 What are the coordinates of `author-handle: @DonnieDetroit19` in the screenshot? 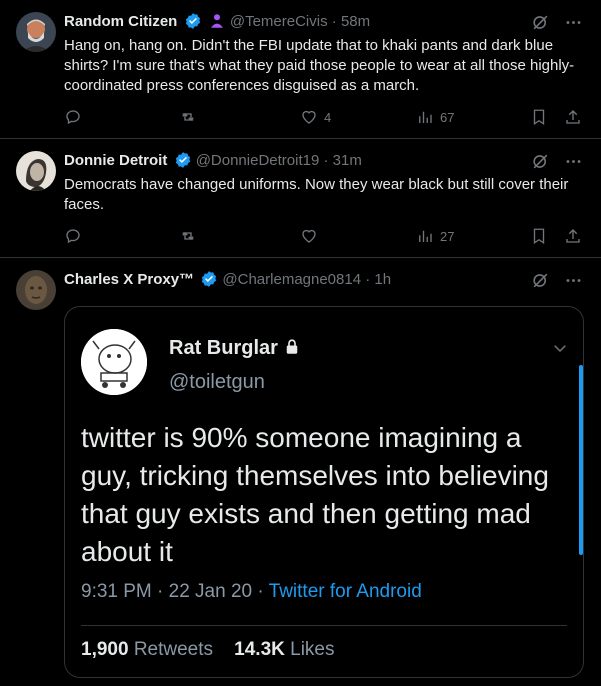 It's located at (258, 160).